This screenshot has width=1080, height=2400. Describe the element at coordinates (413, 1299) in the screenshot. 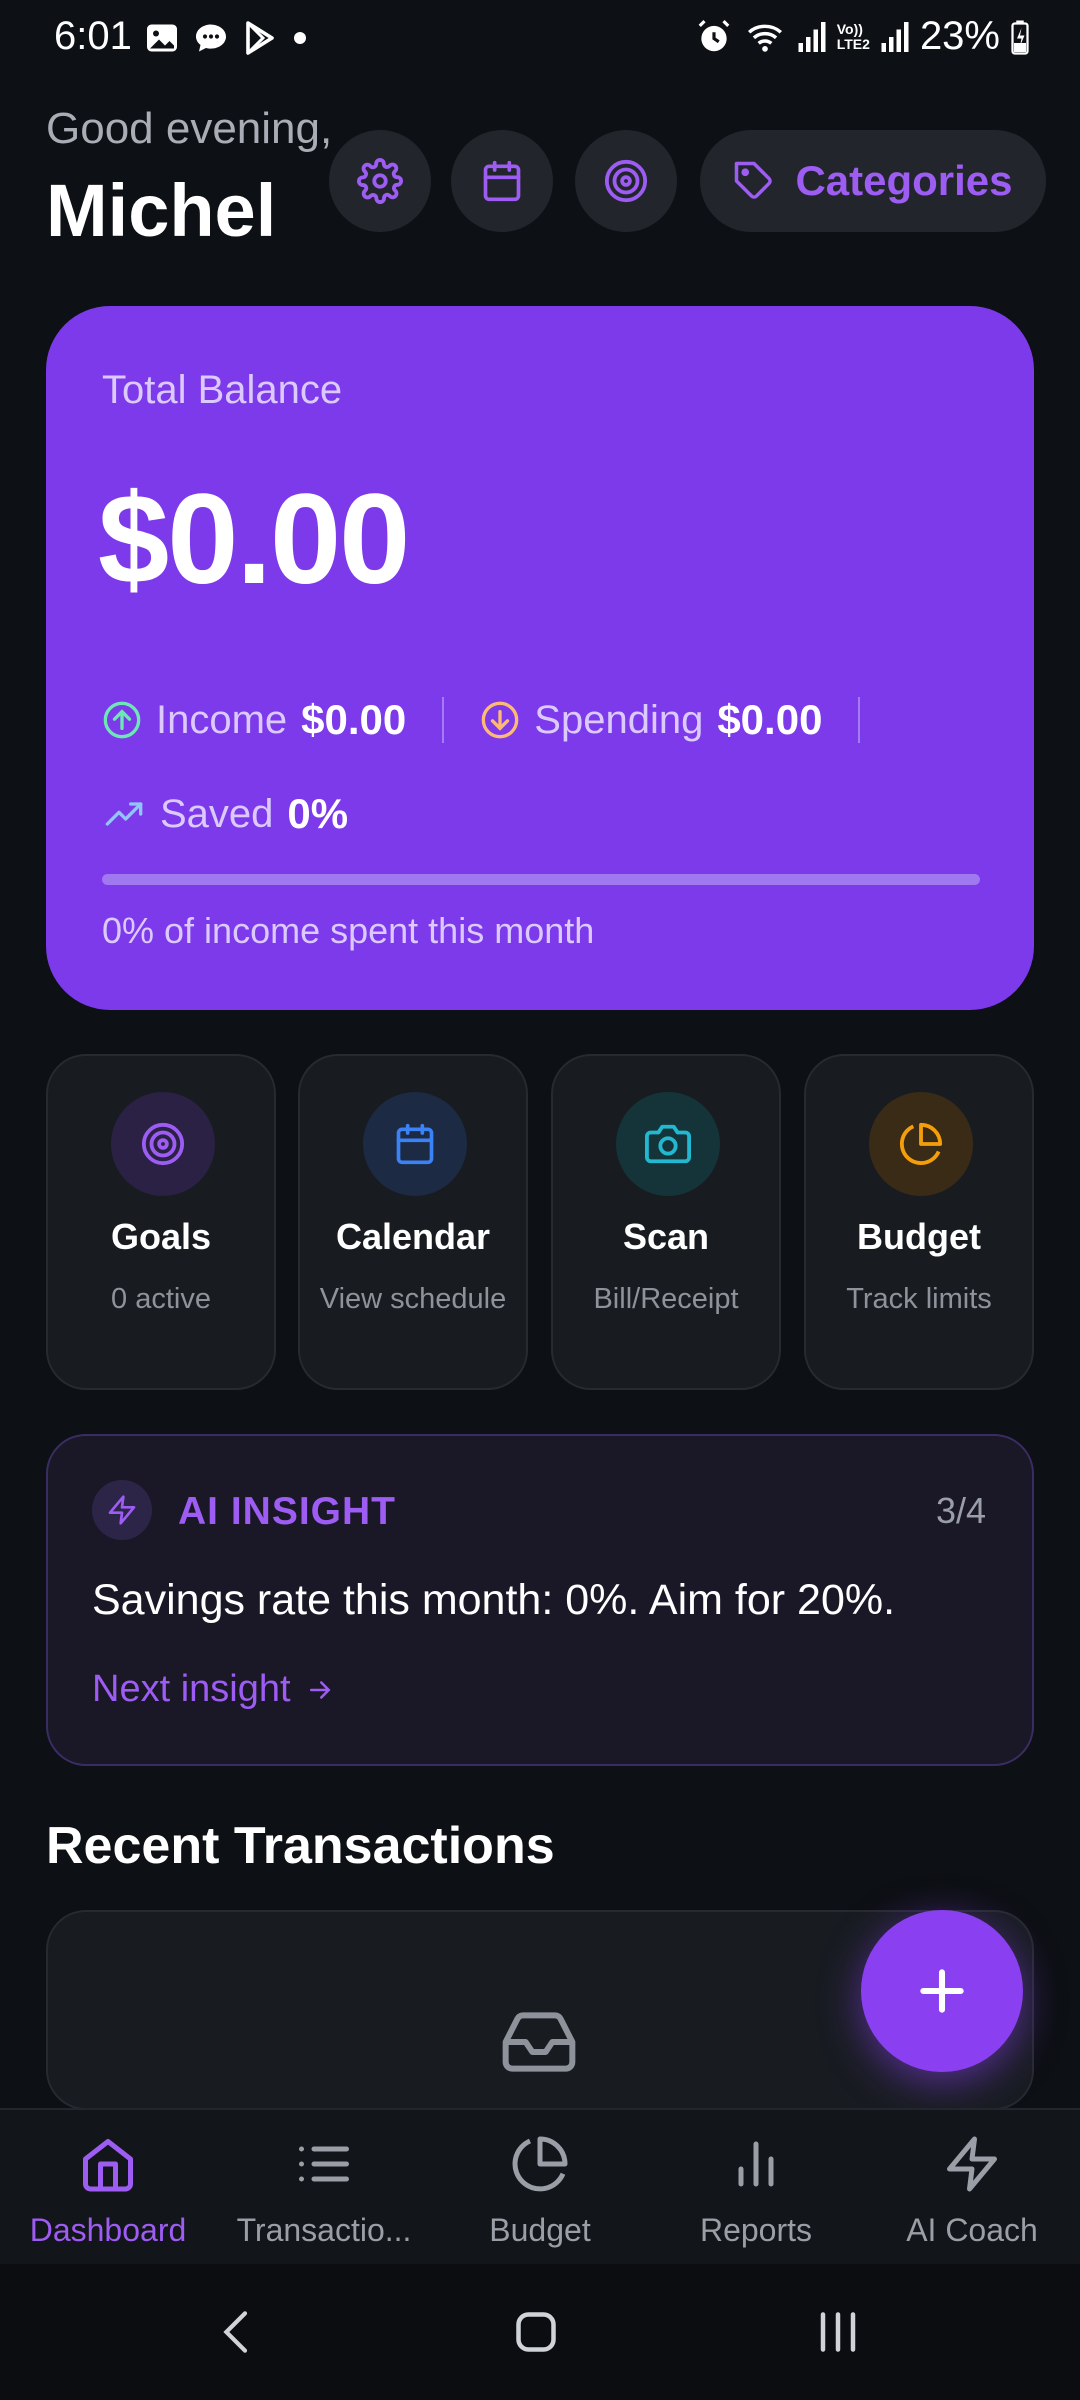

I see `calendar-subtitle: View schedule` at that location.